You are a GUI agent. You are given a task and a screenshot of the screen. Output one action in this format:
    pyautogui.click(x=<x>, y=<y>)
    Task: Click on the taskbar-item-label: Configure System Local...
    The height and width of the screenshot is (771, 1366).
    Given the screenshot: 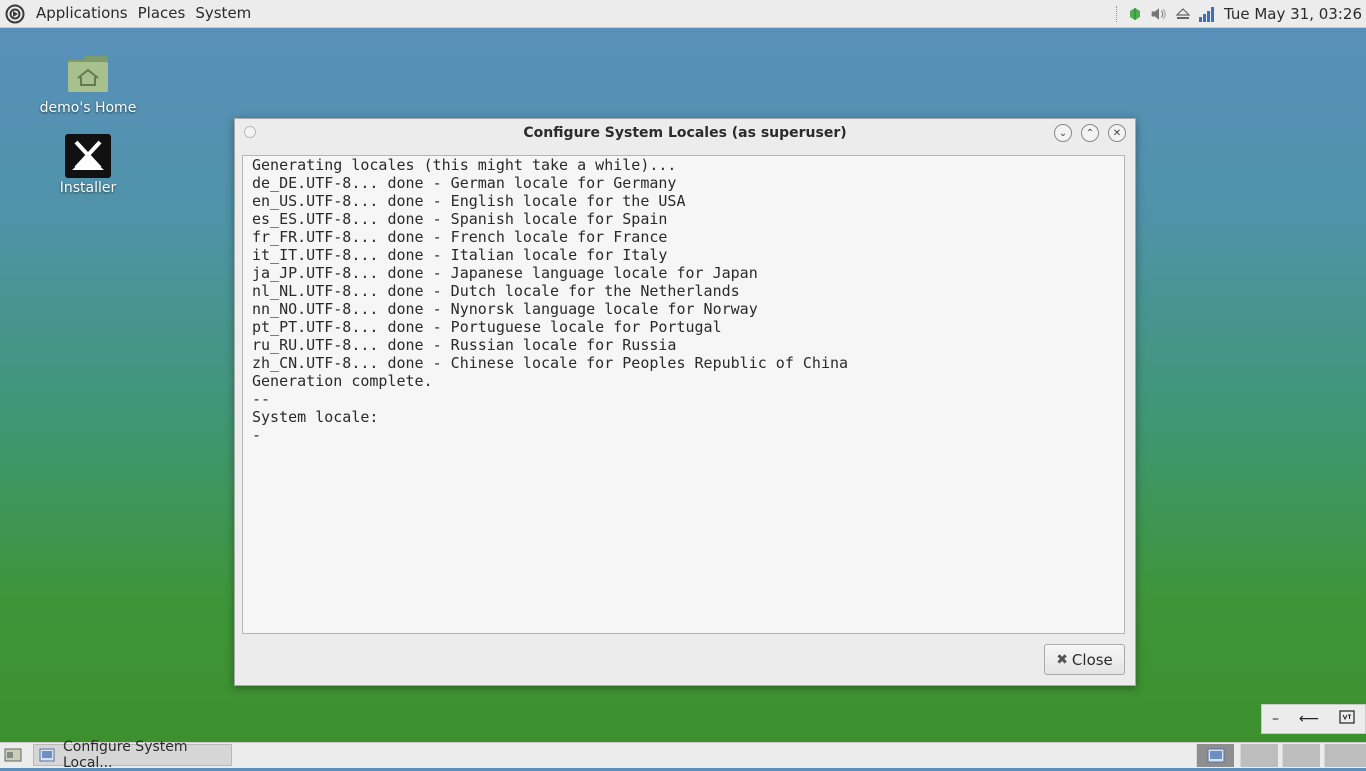 What is the action you would take?
    pyautogui.click(x=125, y=755)
    